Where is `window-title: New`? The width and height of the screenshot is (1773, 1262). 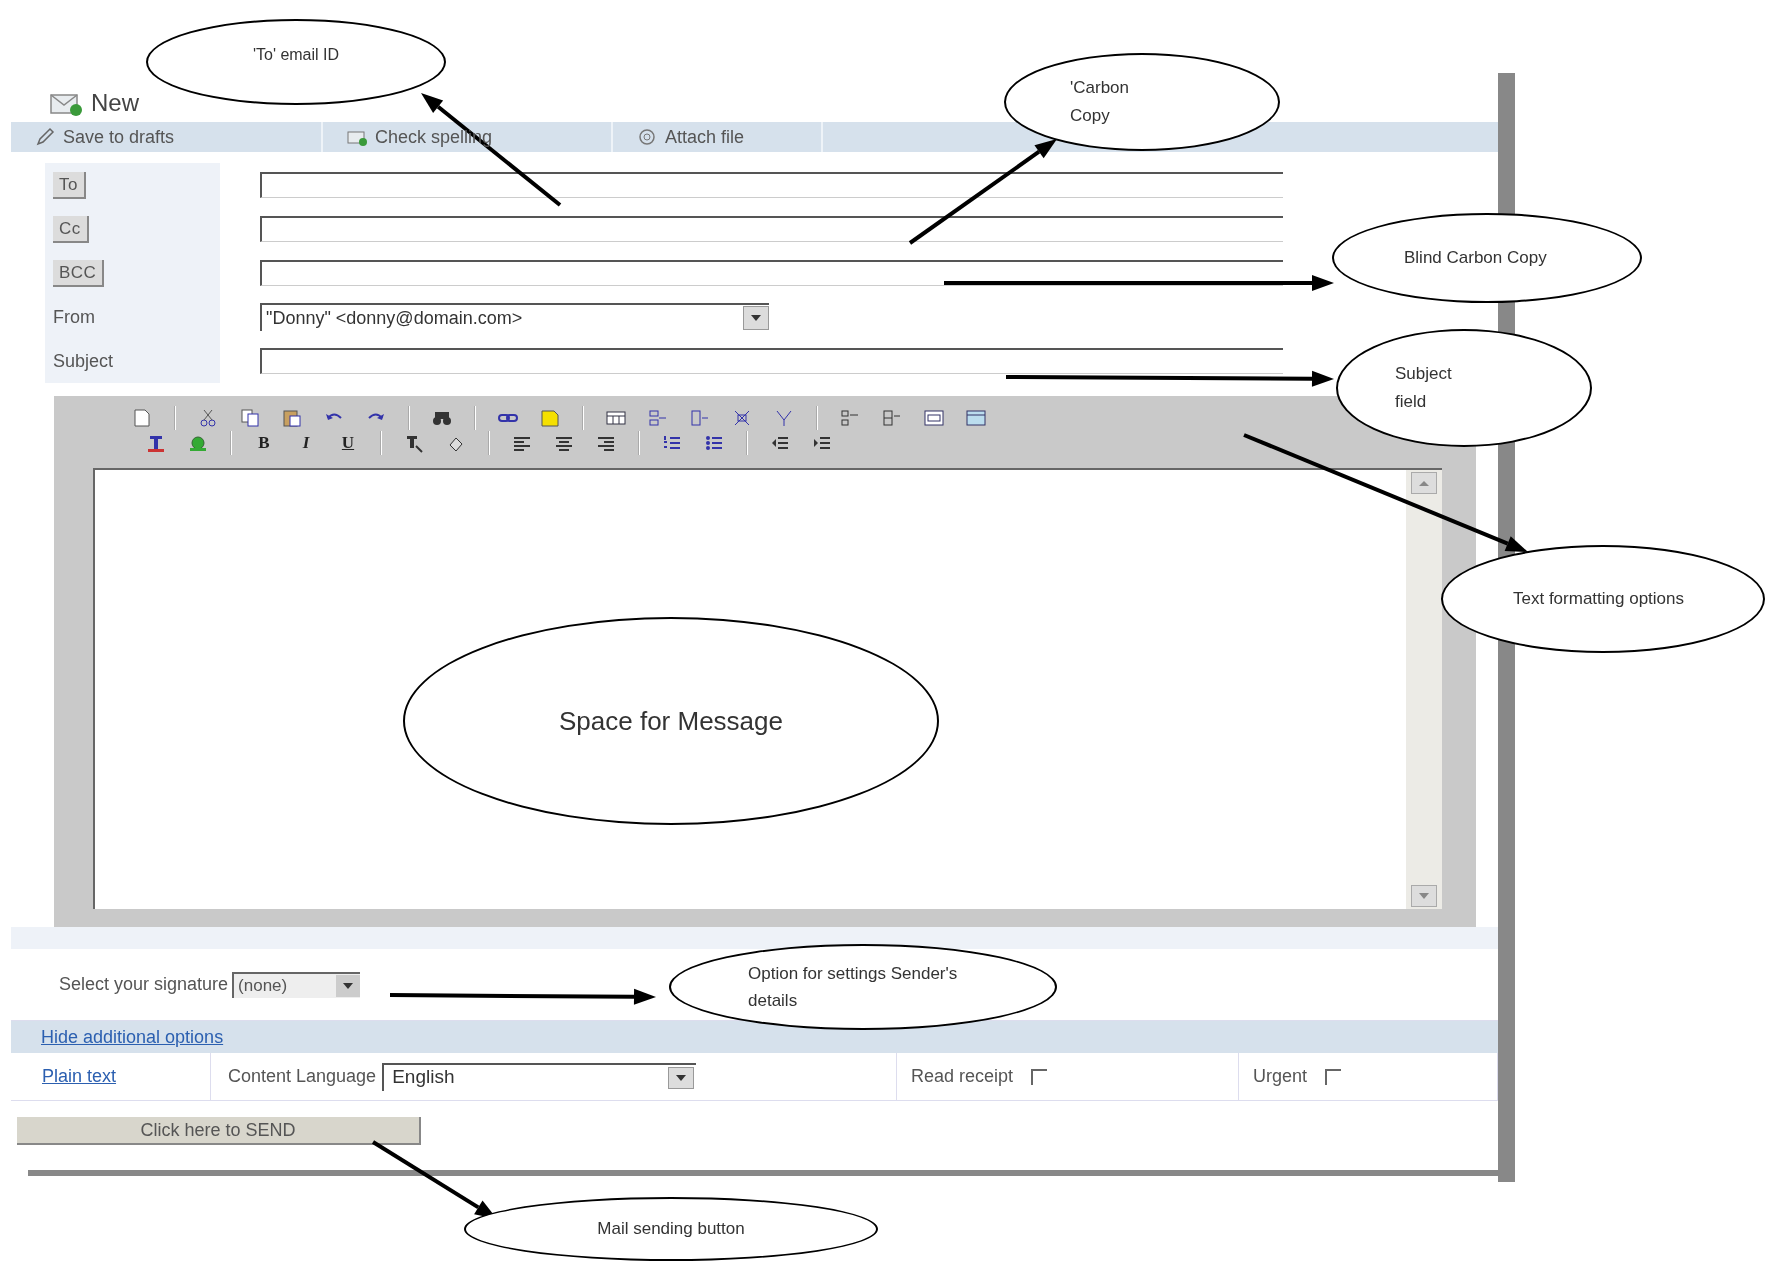 window-title: New is located at coordinates (115, 103).